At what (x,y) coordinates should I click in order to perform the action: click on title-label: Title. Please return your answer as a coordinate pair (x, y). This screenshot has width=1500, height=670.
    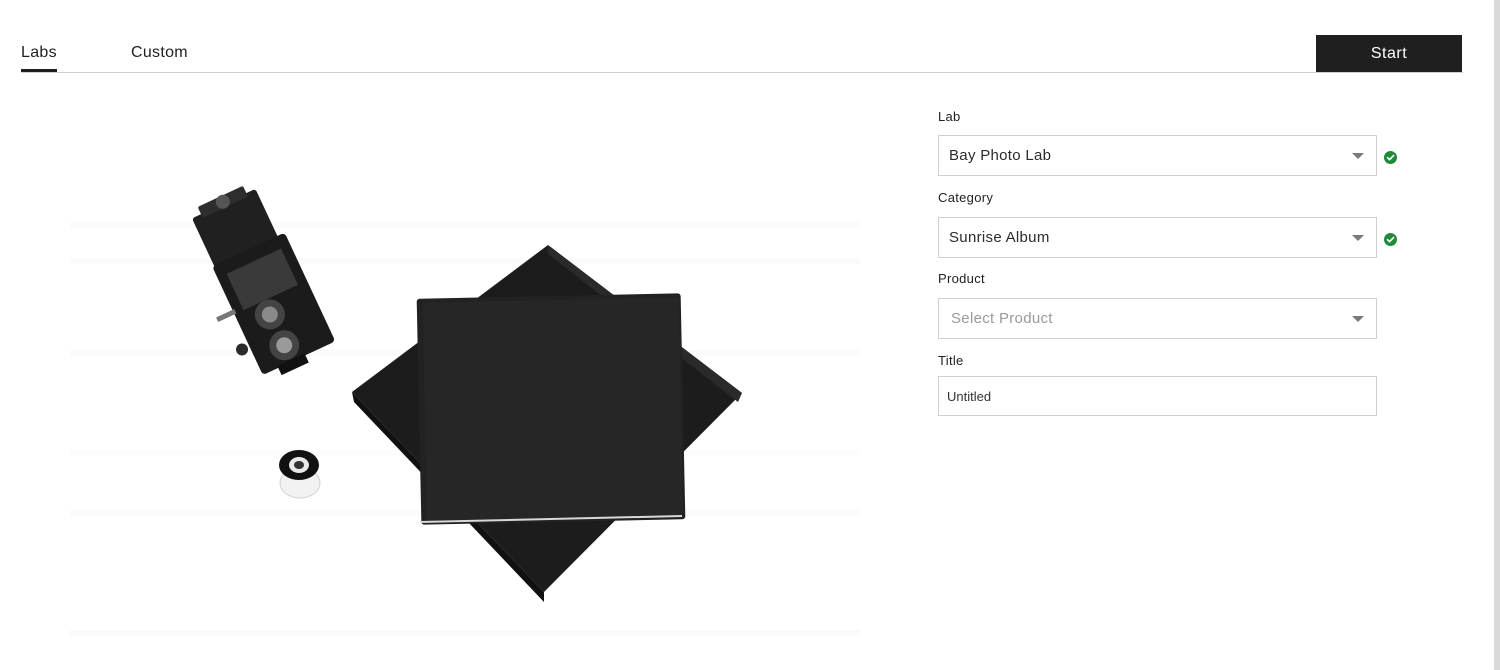
    Looking at the image, I should click on (951, 360).